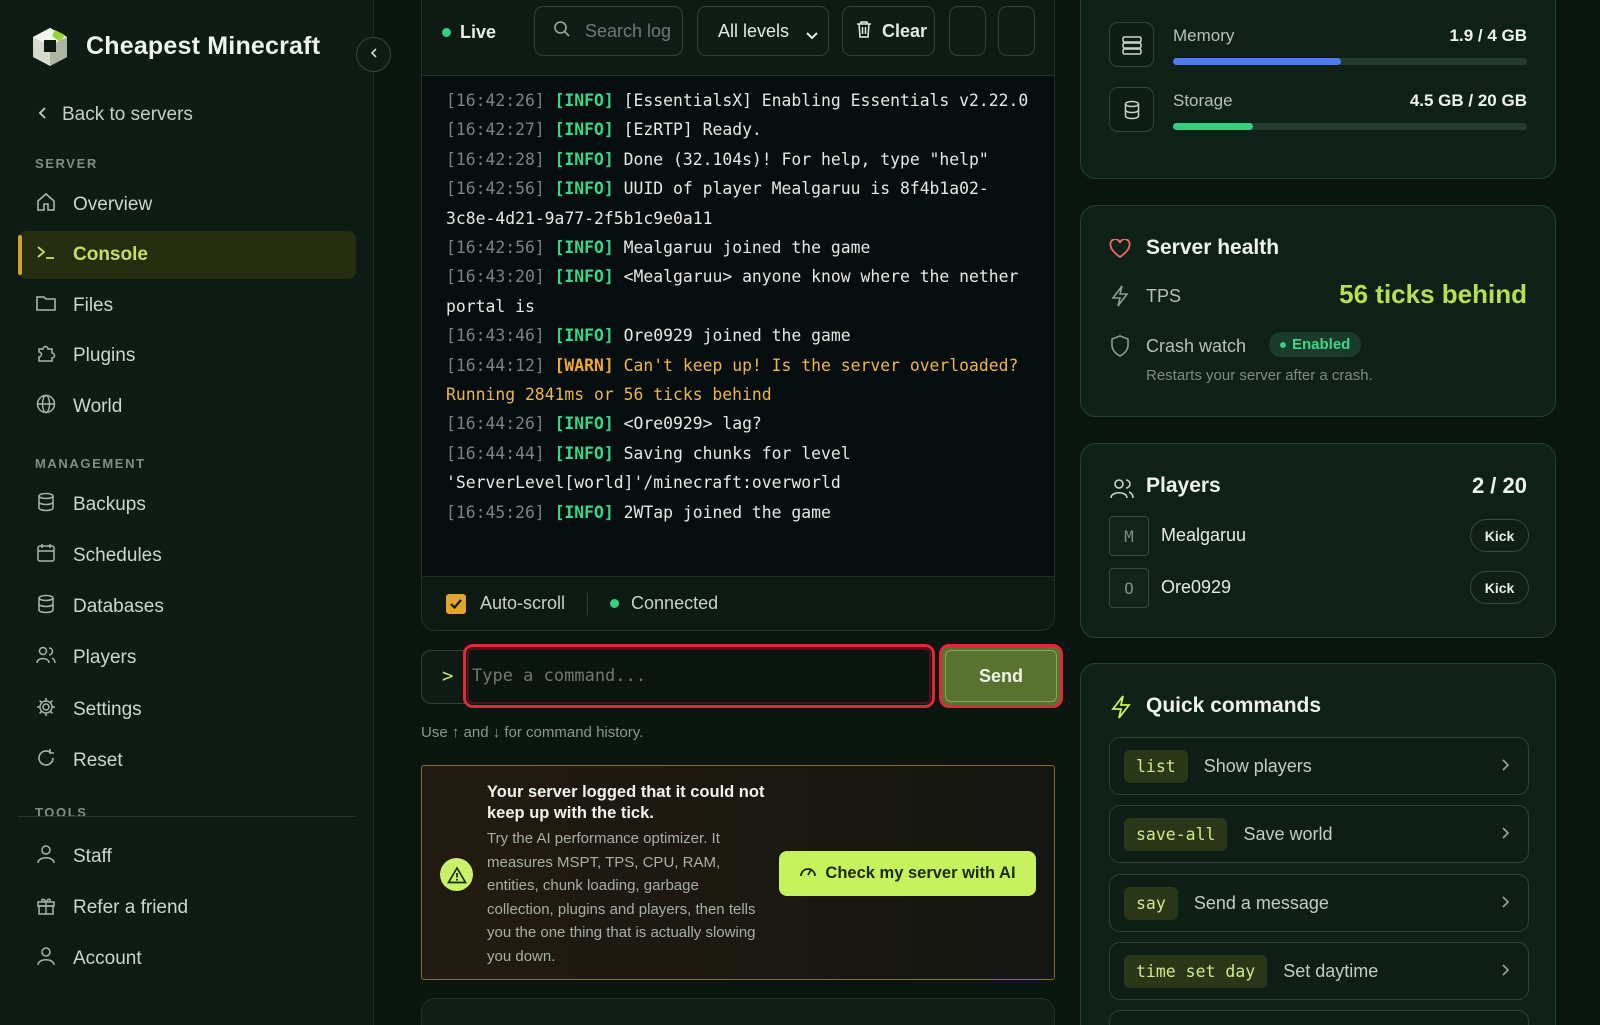 This screenshot has width=1600, height=1025. What do you see at coordinates (127, 114) in the screenshot?
I see `back-label: Back to servers` at bounding box center [127, 114].